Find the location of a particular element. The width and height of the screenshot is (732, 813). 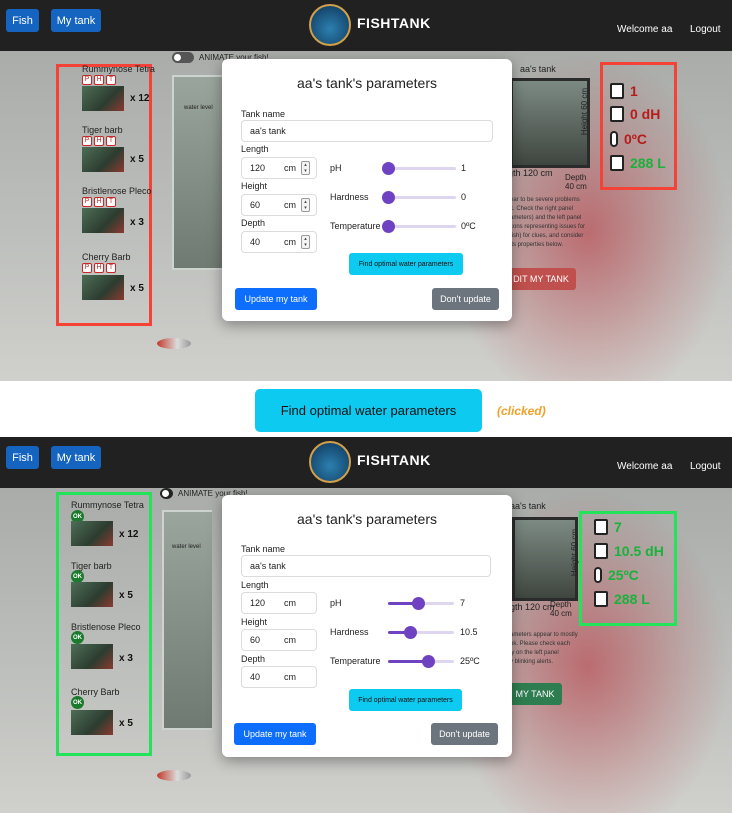

hardness-param: 10.5 dH is located at coordinates (629, 551).